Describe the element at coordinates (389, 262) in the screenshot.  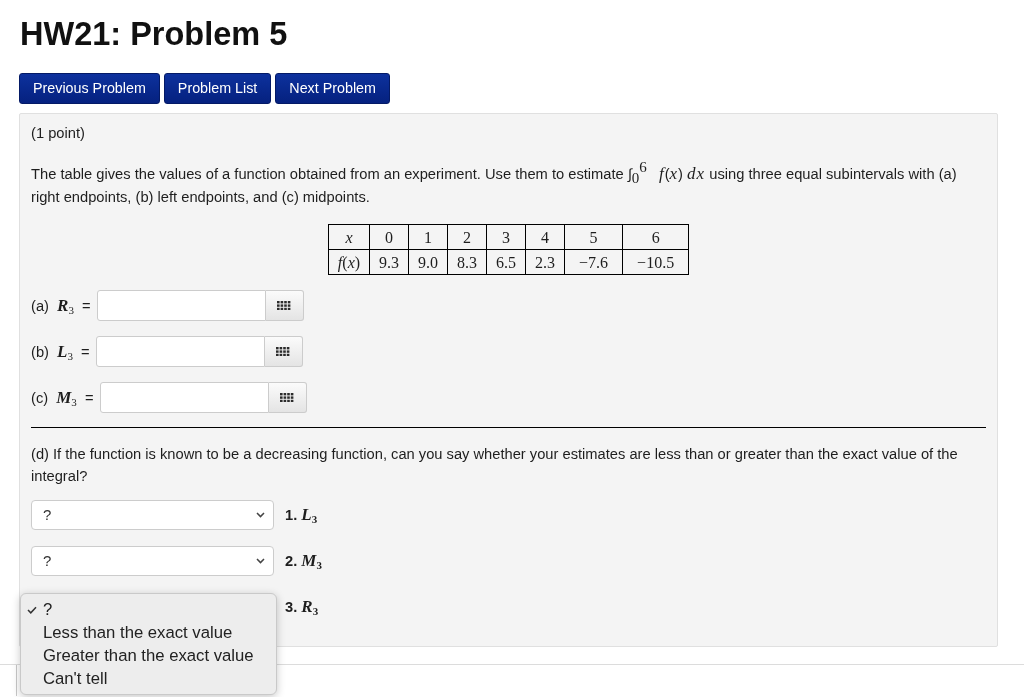
I see `table-cell: 9.3` at that location.